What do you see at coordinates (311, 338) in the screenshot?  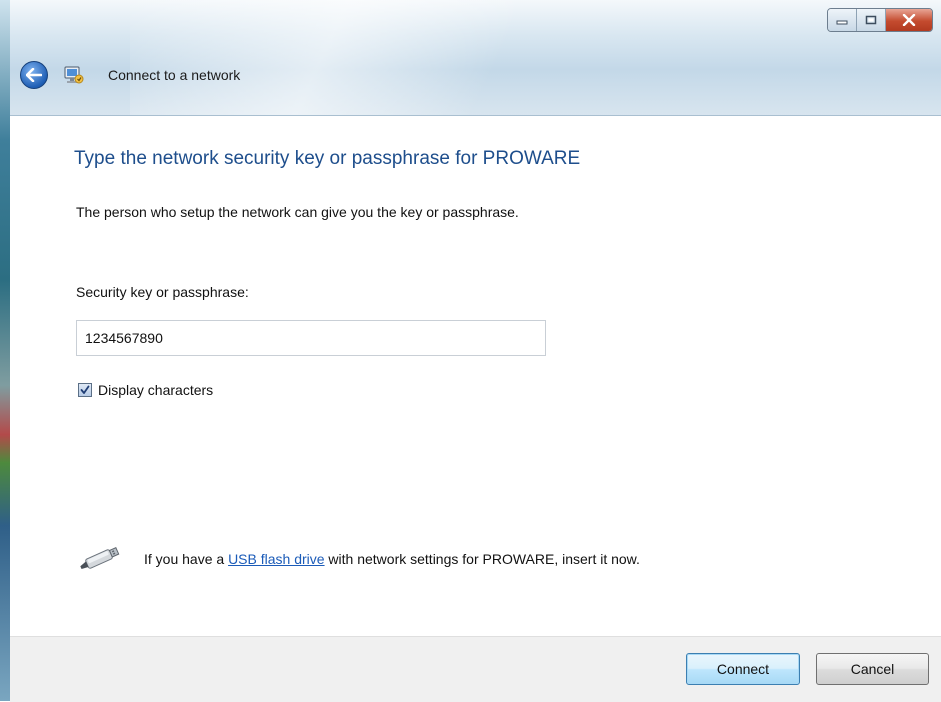 I see `security-key-input` at bounding box center [311, 338].